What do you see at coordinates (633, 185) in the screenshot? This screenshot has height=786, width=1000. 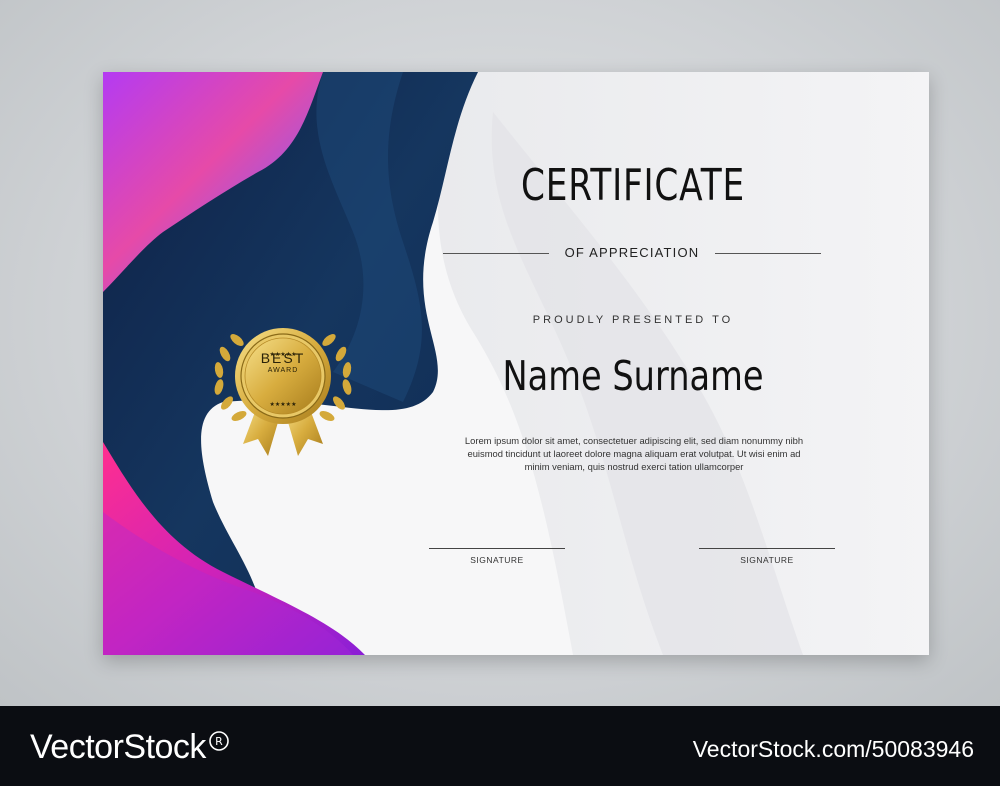 I see `certificate-title: CERTIFICATE` at bounding box center [633, 185].